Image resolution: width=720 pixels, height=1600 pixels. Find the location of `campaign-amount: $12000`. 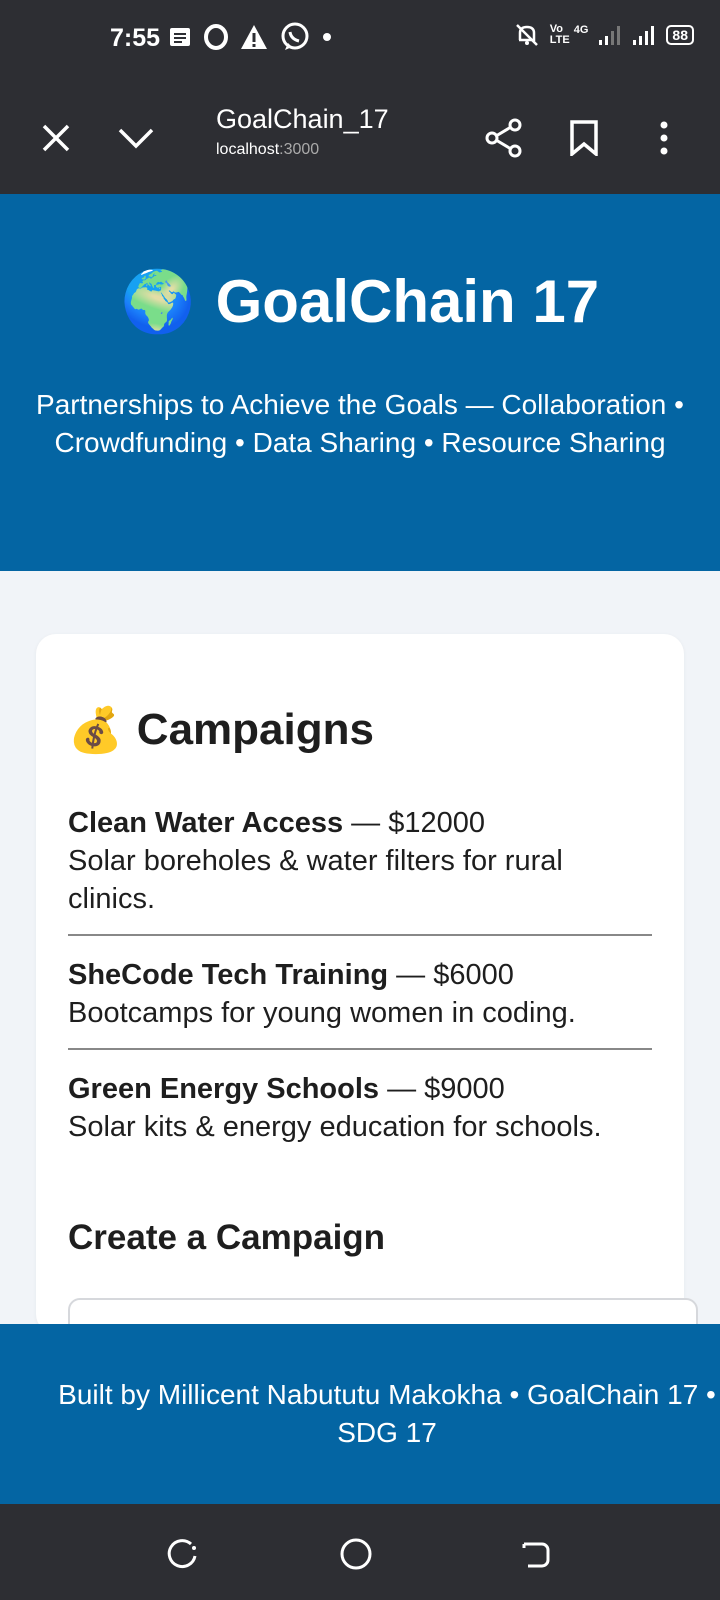

campaign-amount: $12000 is located at coordinates (436, 823).